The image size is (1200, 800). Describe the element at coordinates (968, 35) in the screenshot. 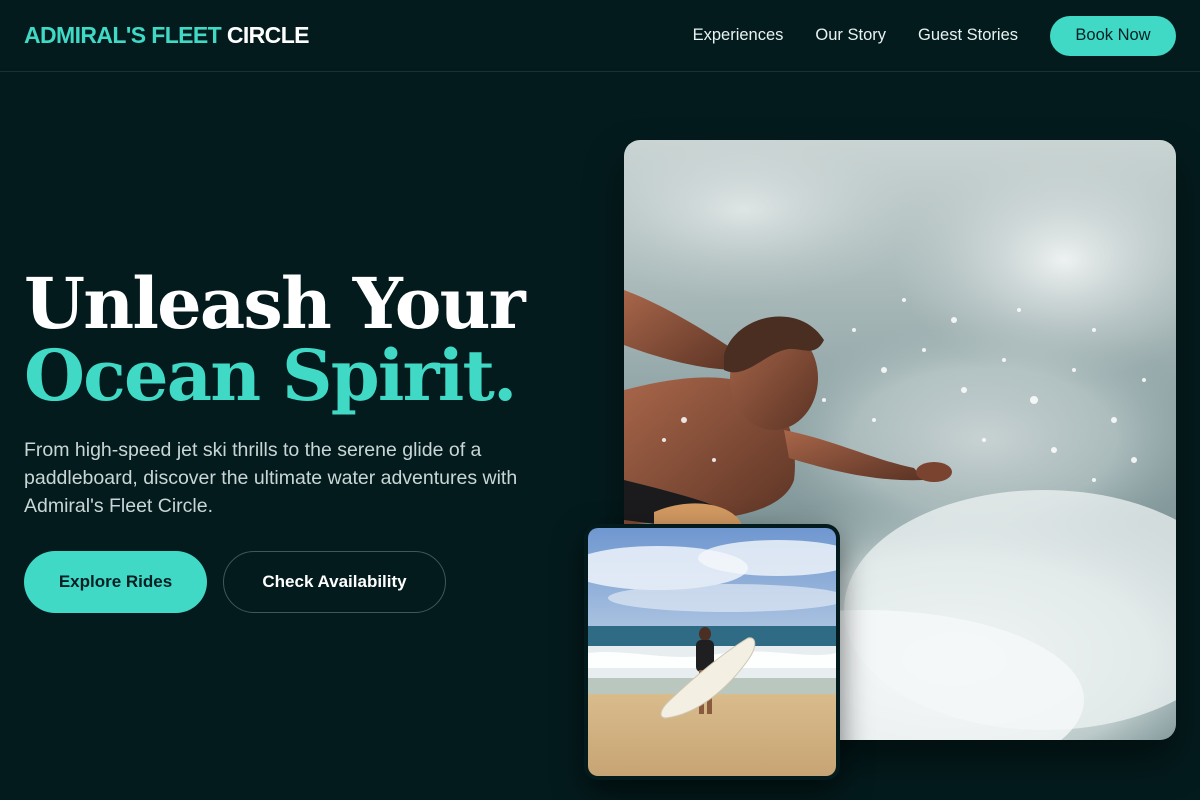

I see `nav-link-guest-stories: Guest Stories` at that location.